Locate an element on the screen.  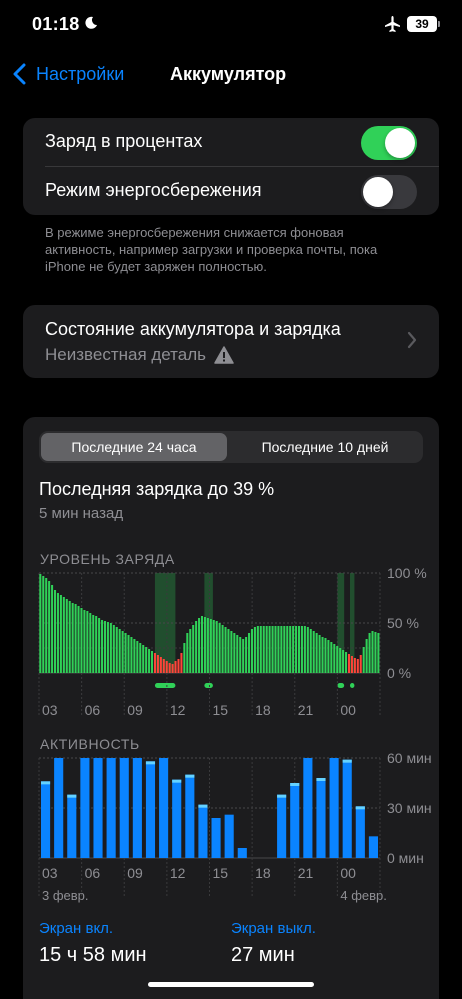
level-y-tick-label: 100 % is located at coordinates (407, 573).